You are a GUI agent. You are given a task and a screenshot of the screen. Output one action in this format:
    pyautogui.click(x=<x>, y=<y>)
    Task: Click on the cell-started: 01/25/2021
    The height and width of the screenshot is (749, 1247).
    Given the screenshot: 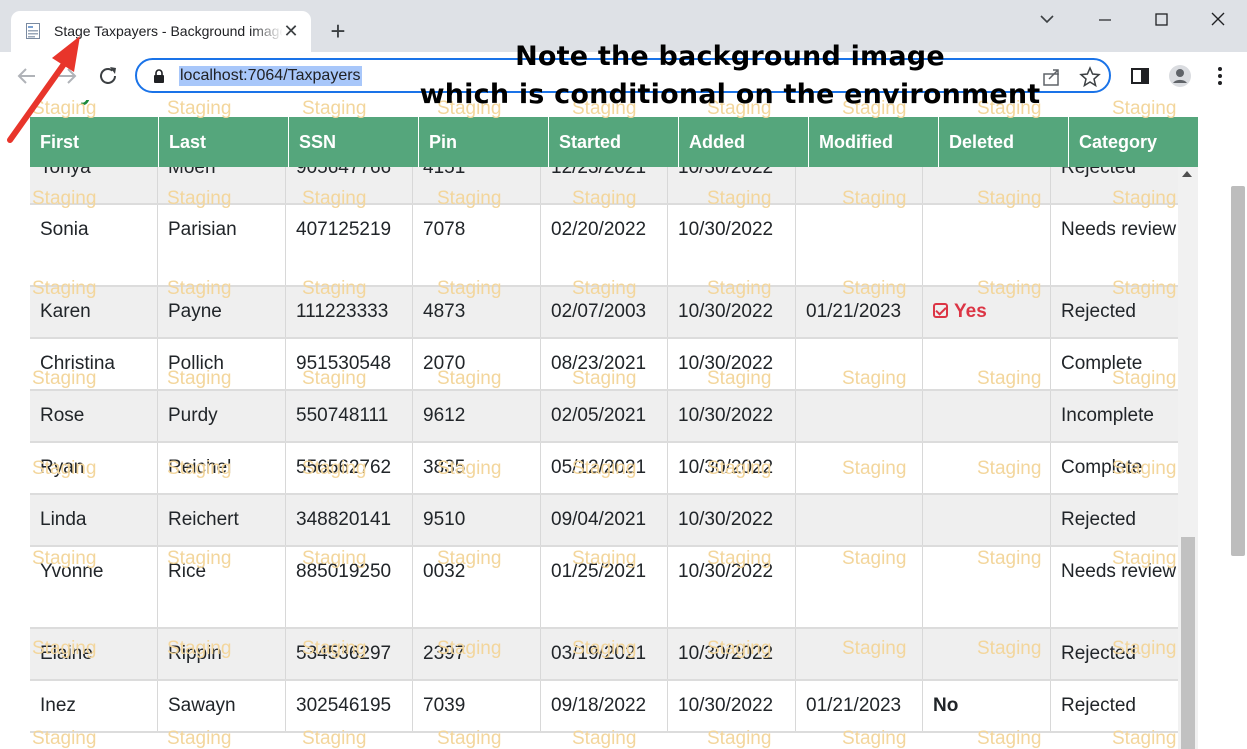 What is the action you would take?
    pyautogui.click(x=603, y=587)
    